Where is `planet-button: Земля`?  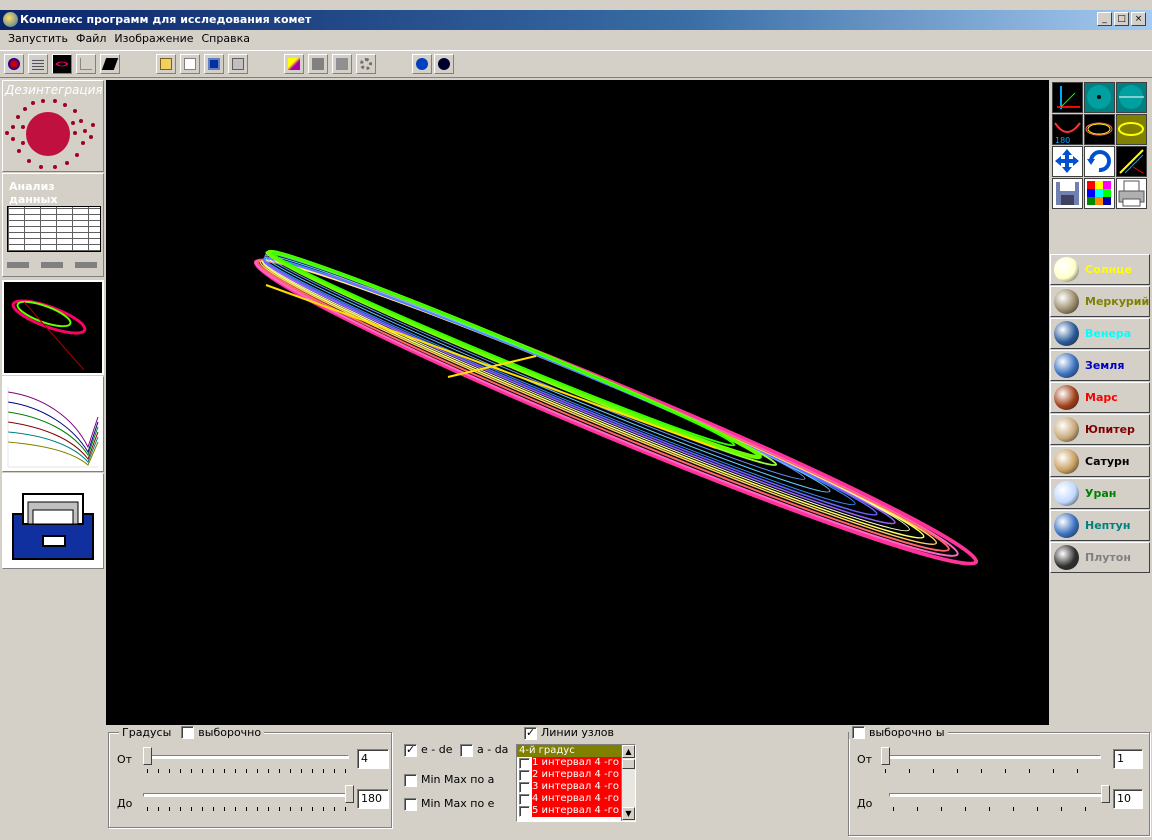 planet-button: Земля is located at coordinates (1100, 365).